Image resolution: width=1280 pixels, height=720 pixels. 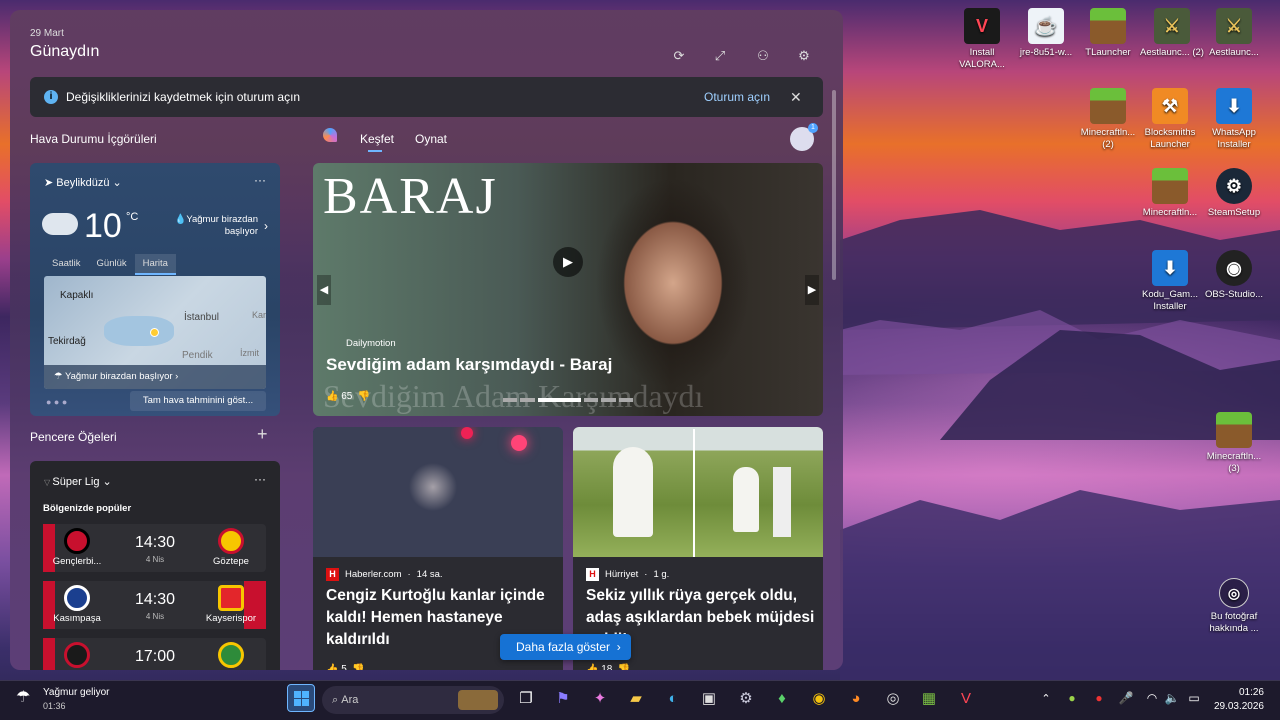 What do you see at coordinates (698, 492) in the screenshot?
I see `news-image` at bounding box center [698, 492].